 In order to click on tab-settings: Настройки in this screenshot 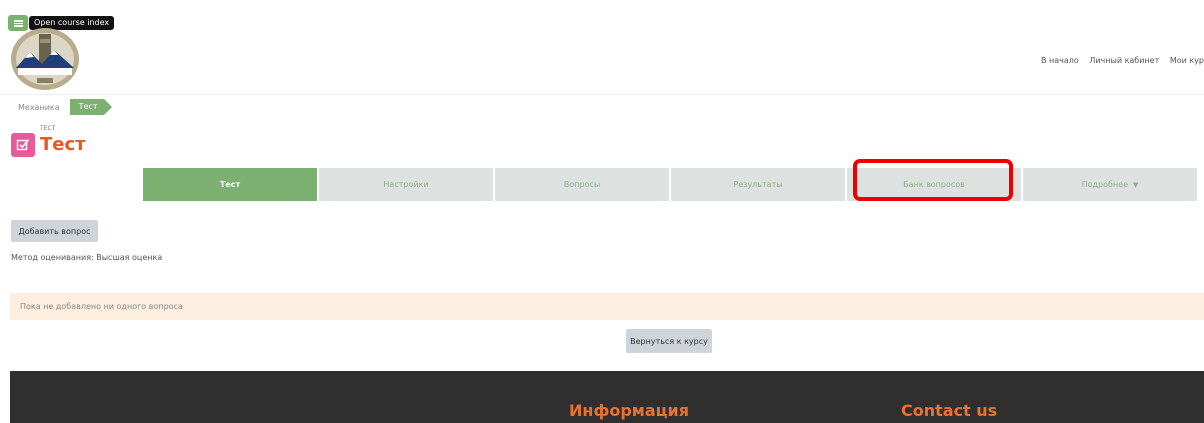, I will do `click(406, 184)`.